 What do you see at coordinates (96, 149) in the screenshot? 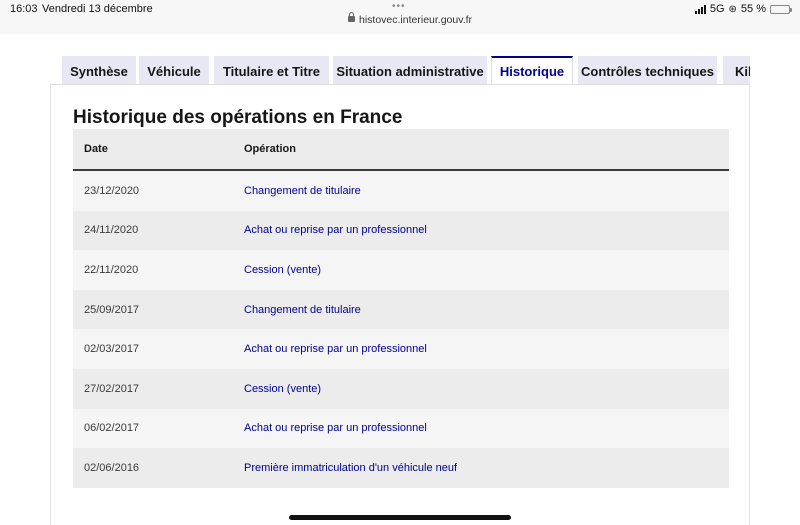
I see `header-date: Date` at bounding box center [96, 149].